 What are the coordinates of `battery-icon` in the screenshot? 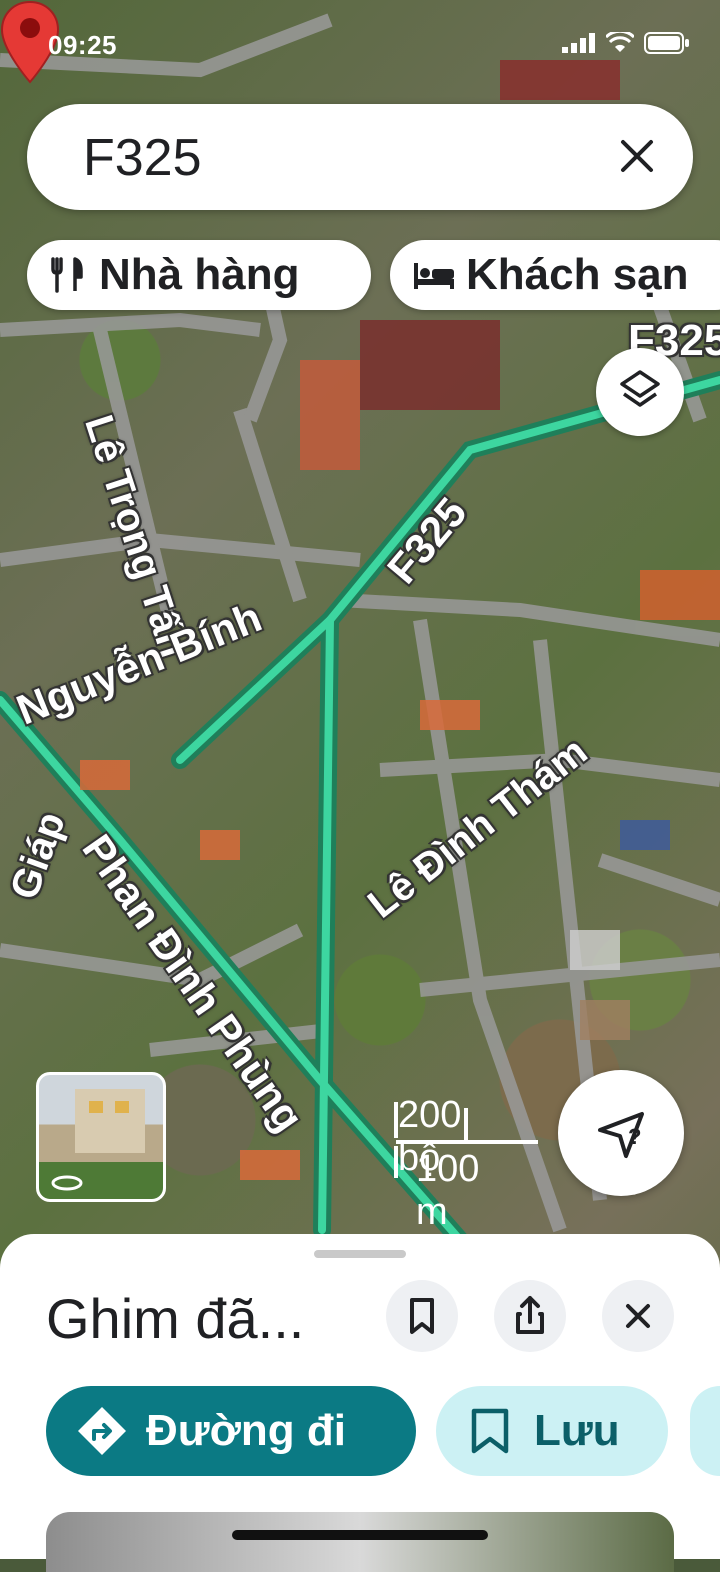 It's located at (666, 43).